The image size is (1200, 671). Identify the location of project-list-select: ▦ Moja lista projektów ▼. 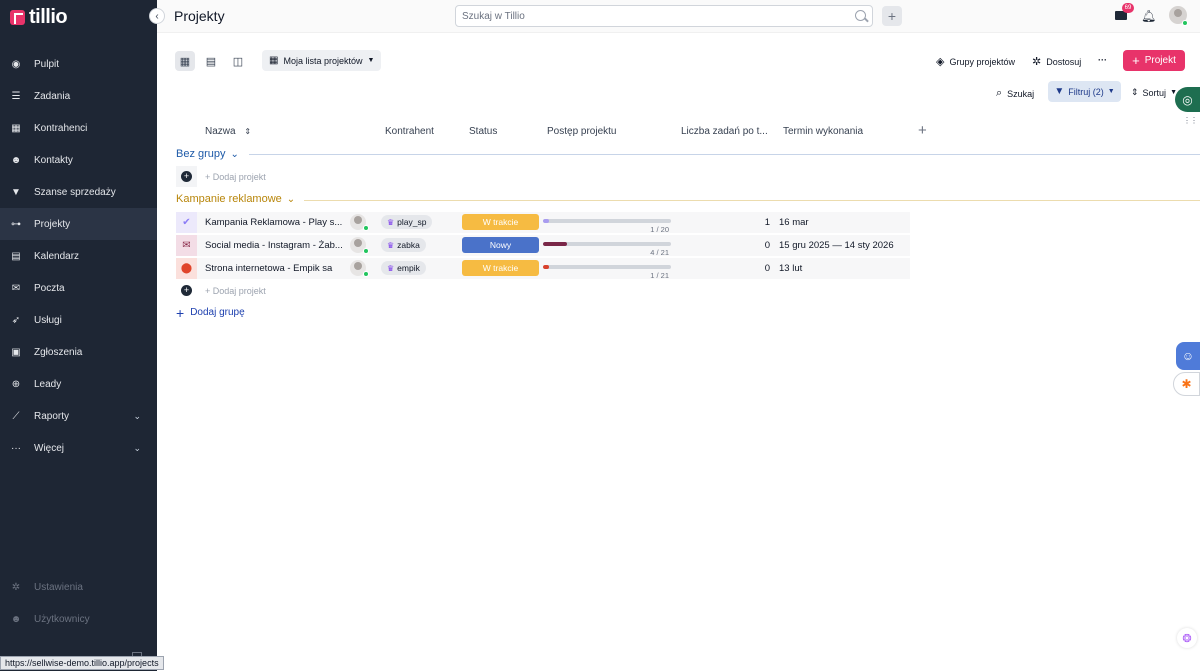
(322, 60).